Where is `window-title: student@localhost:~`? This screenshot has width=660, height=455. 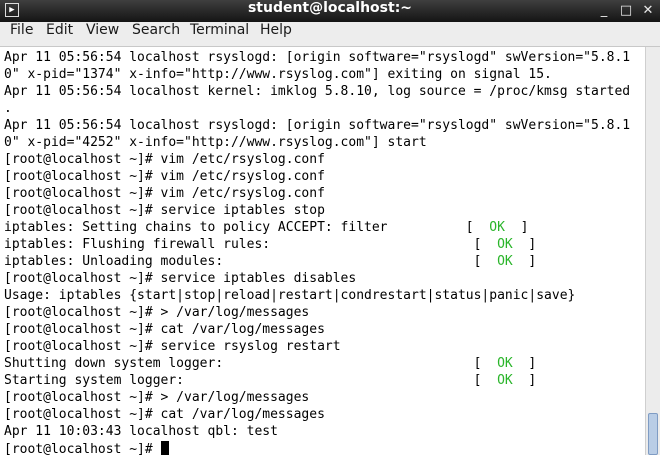 window-title: student@localhost:~ is located at coordinates (330, 8).